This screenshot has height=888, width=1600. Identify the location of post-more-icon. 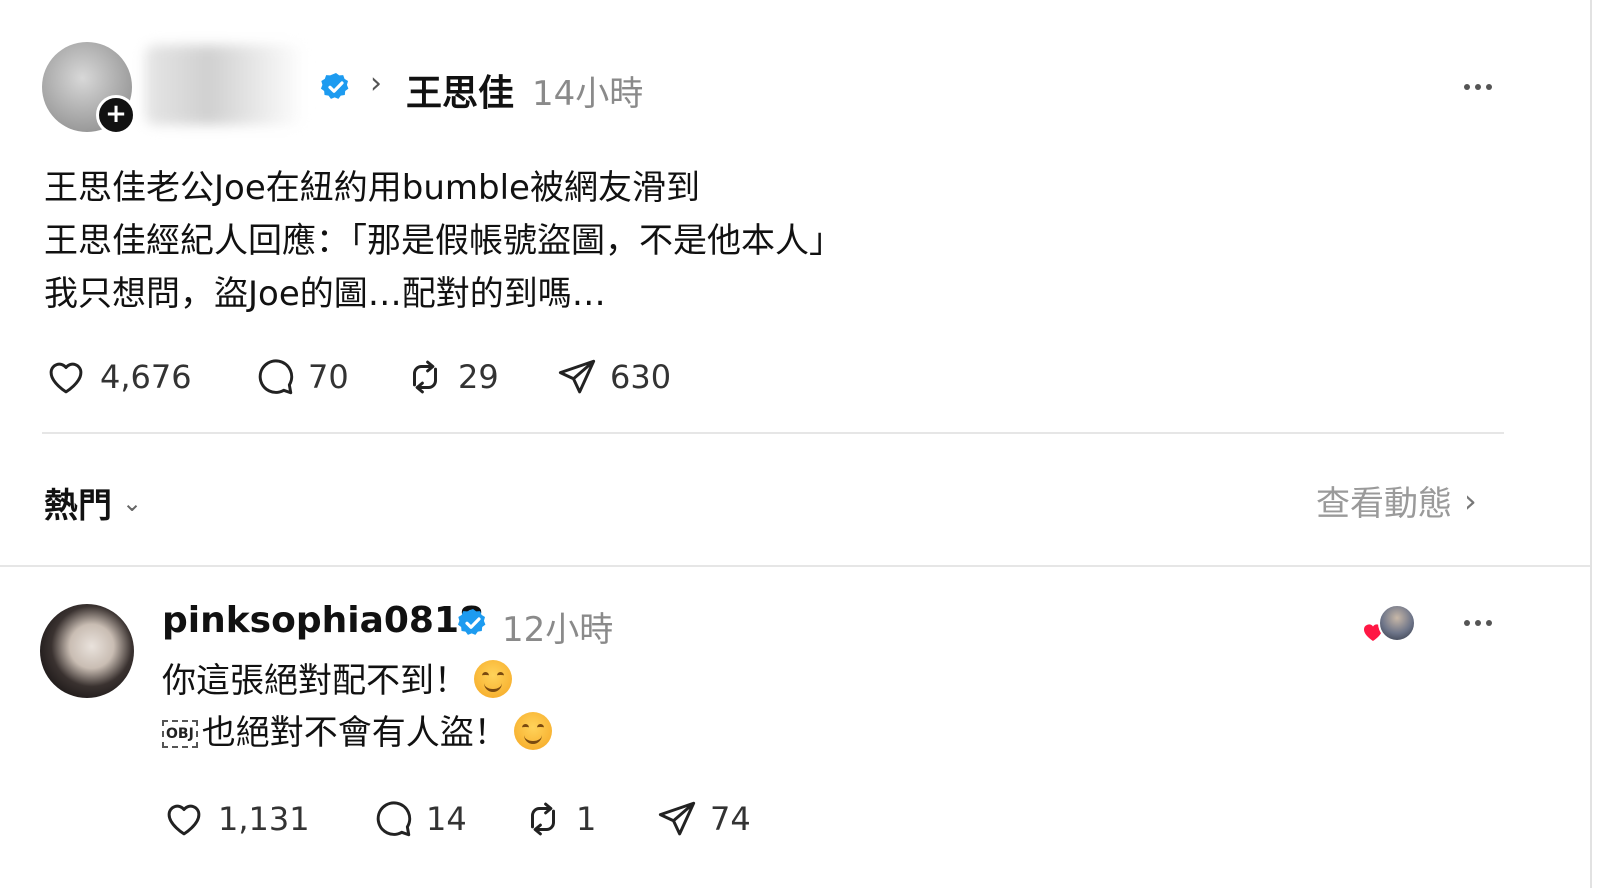
(1478, 87).